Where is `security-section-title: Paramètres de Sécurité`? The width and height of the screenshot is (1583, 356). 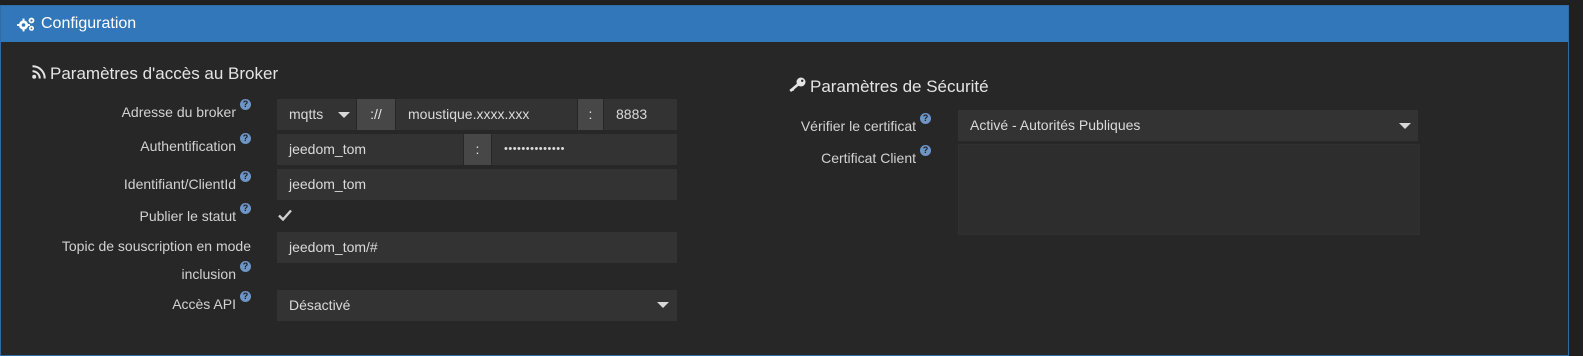
security-section-title: Paramètres de Sécurité is located at coordinates (889, 87).